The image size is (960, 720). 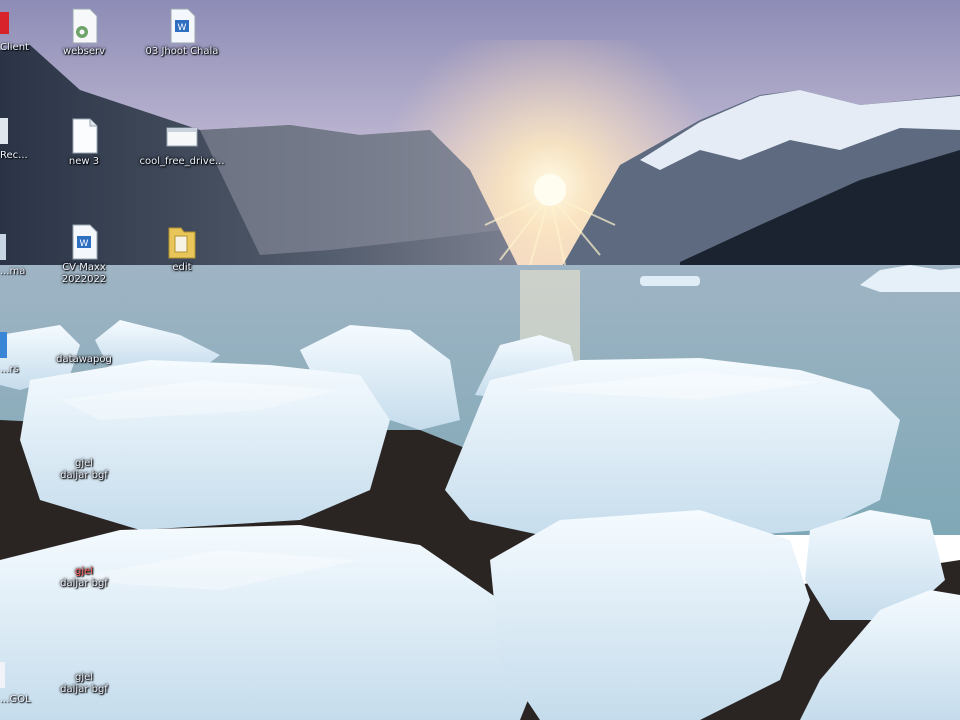 I want to click on document-gear-icon, so click(x=85, y=26).